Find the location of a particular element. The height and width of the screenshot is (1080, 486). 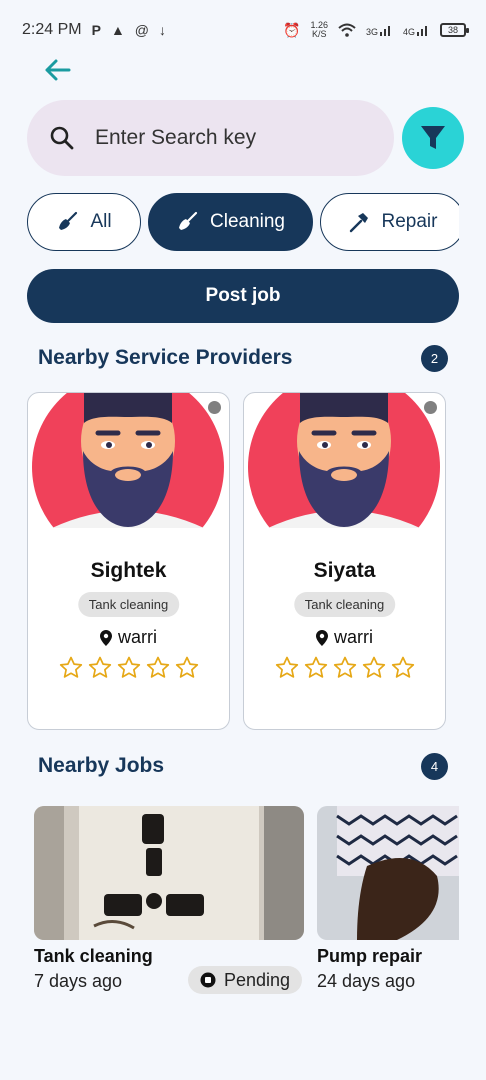

provider-name: Siyata is located at coordinates (344, 570).